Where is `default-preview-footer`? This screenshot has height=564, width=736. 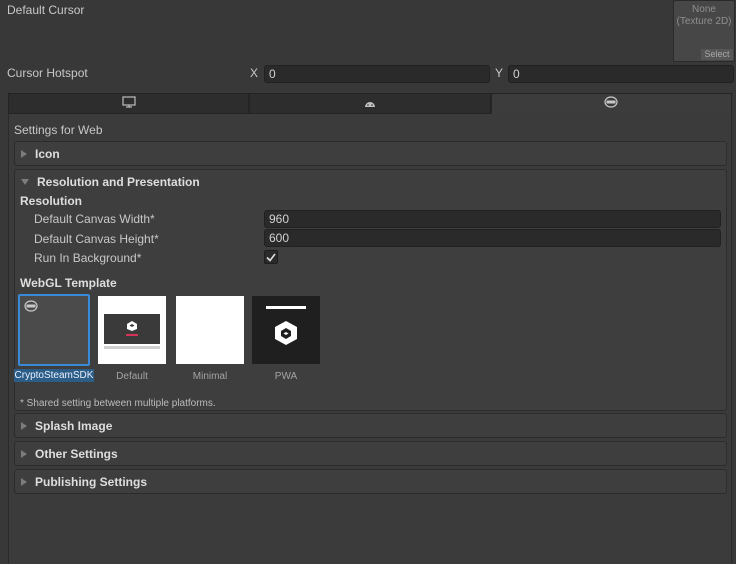
default-preview-footer is located at coordinates (132, 347).